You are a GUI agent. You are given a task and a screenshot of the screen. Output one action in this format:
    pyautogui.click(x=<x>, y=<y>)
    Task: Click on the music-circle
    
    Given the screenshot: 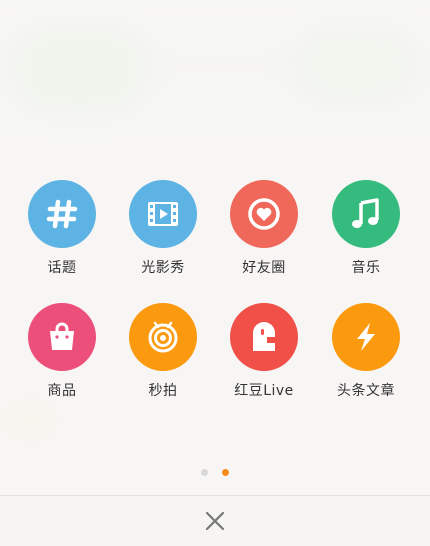 What is the action you would take?
    pyautogui.click(x=366, y=214)
    